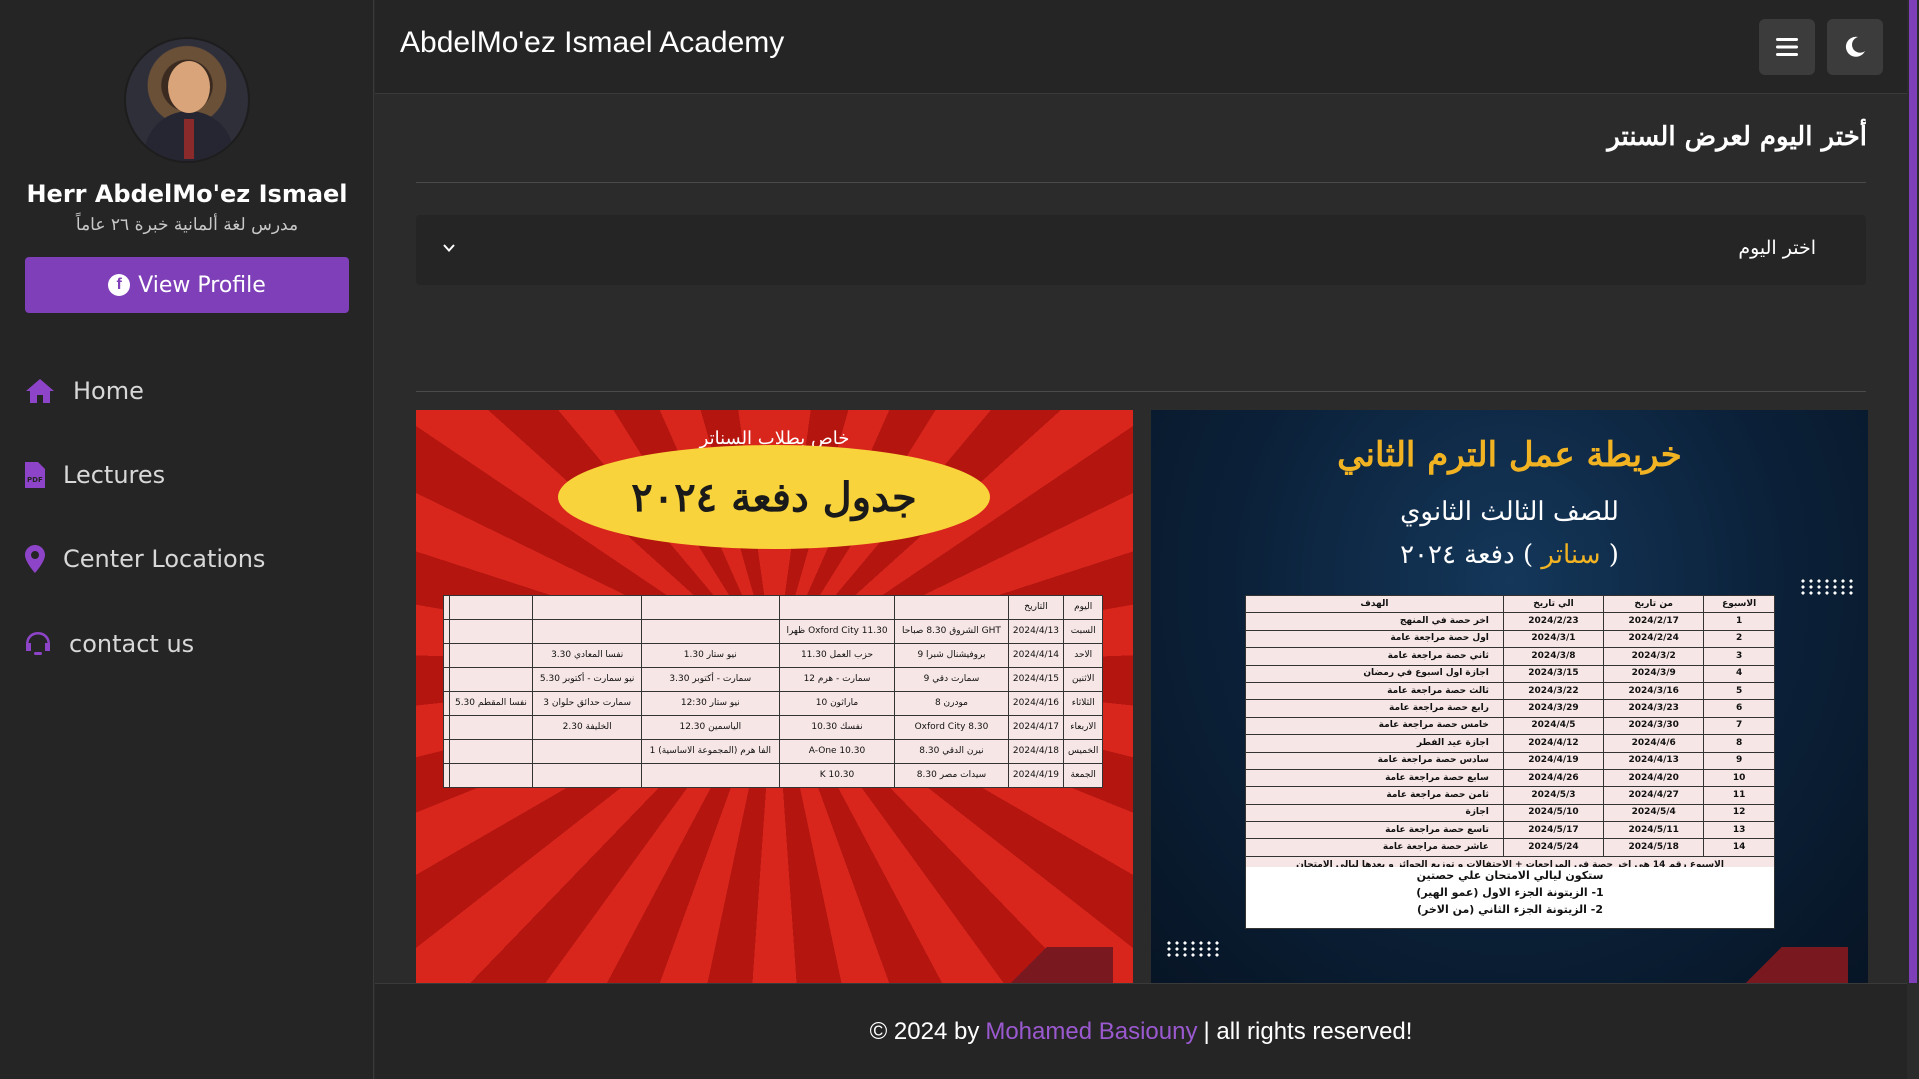 The width and height of the screenshot is (1919, 1079). I want to click on table-cell: 2024/3/8, so click(1553, 656).